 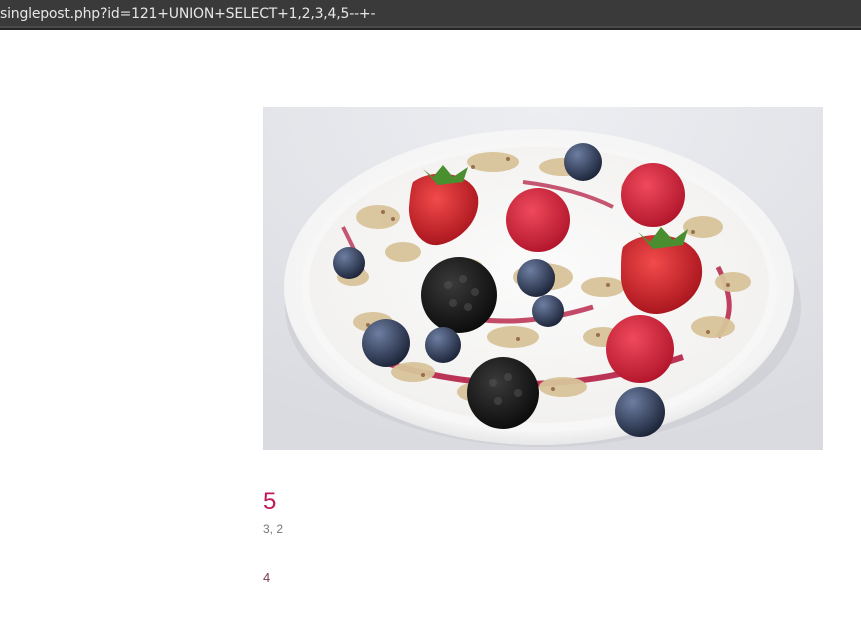 I want to click on post-title: 5, so click(x=269, y=502).